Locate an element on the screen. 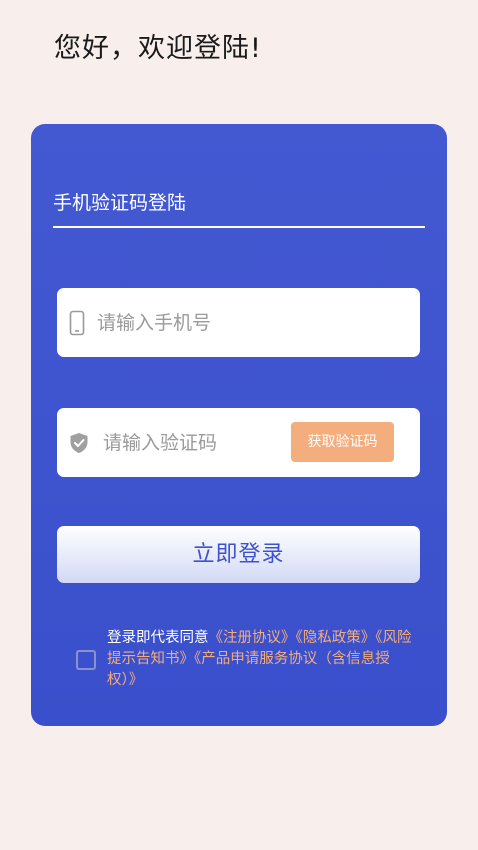 This screenshot has width=478, height=850. tab-underline is located at coordinates (239, 227).